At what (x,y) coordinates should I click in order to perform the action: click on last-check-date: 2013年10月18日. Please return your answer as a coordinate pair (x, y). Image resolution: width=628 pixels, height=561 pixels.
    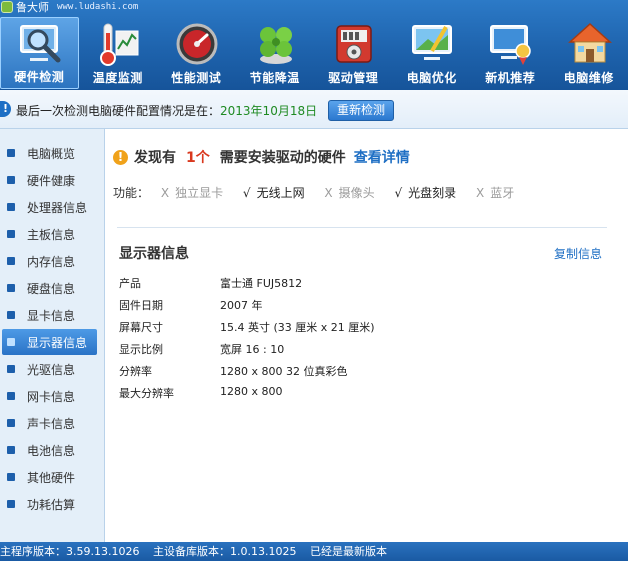
    Looking at the image, I should click on (269, 111).